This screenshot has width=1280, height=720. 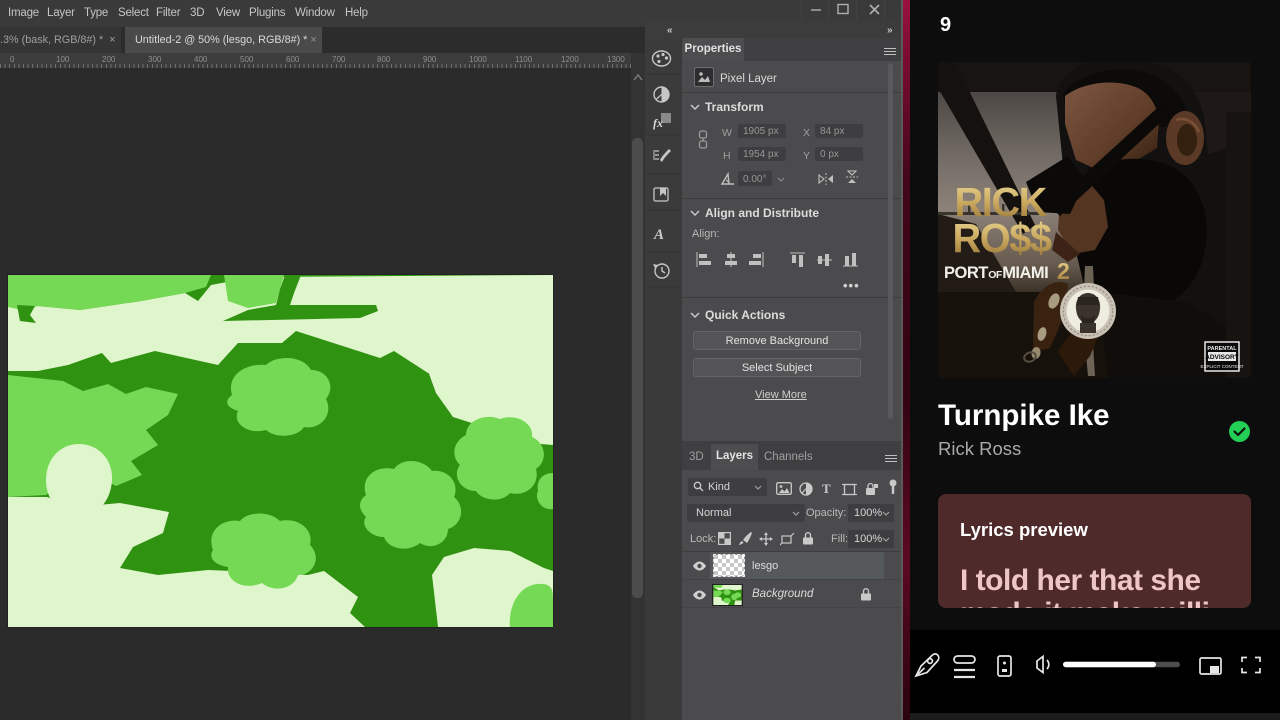 What do you see at coordinates (1002, 237) in the screenshot?
I see `svg-text: RO$$` at bounding box center [1002, 237].